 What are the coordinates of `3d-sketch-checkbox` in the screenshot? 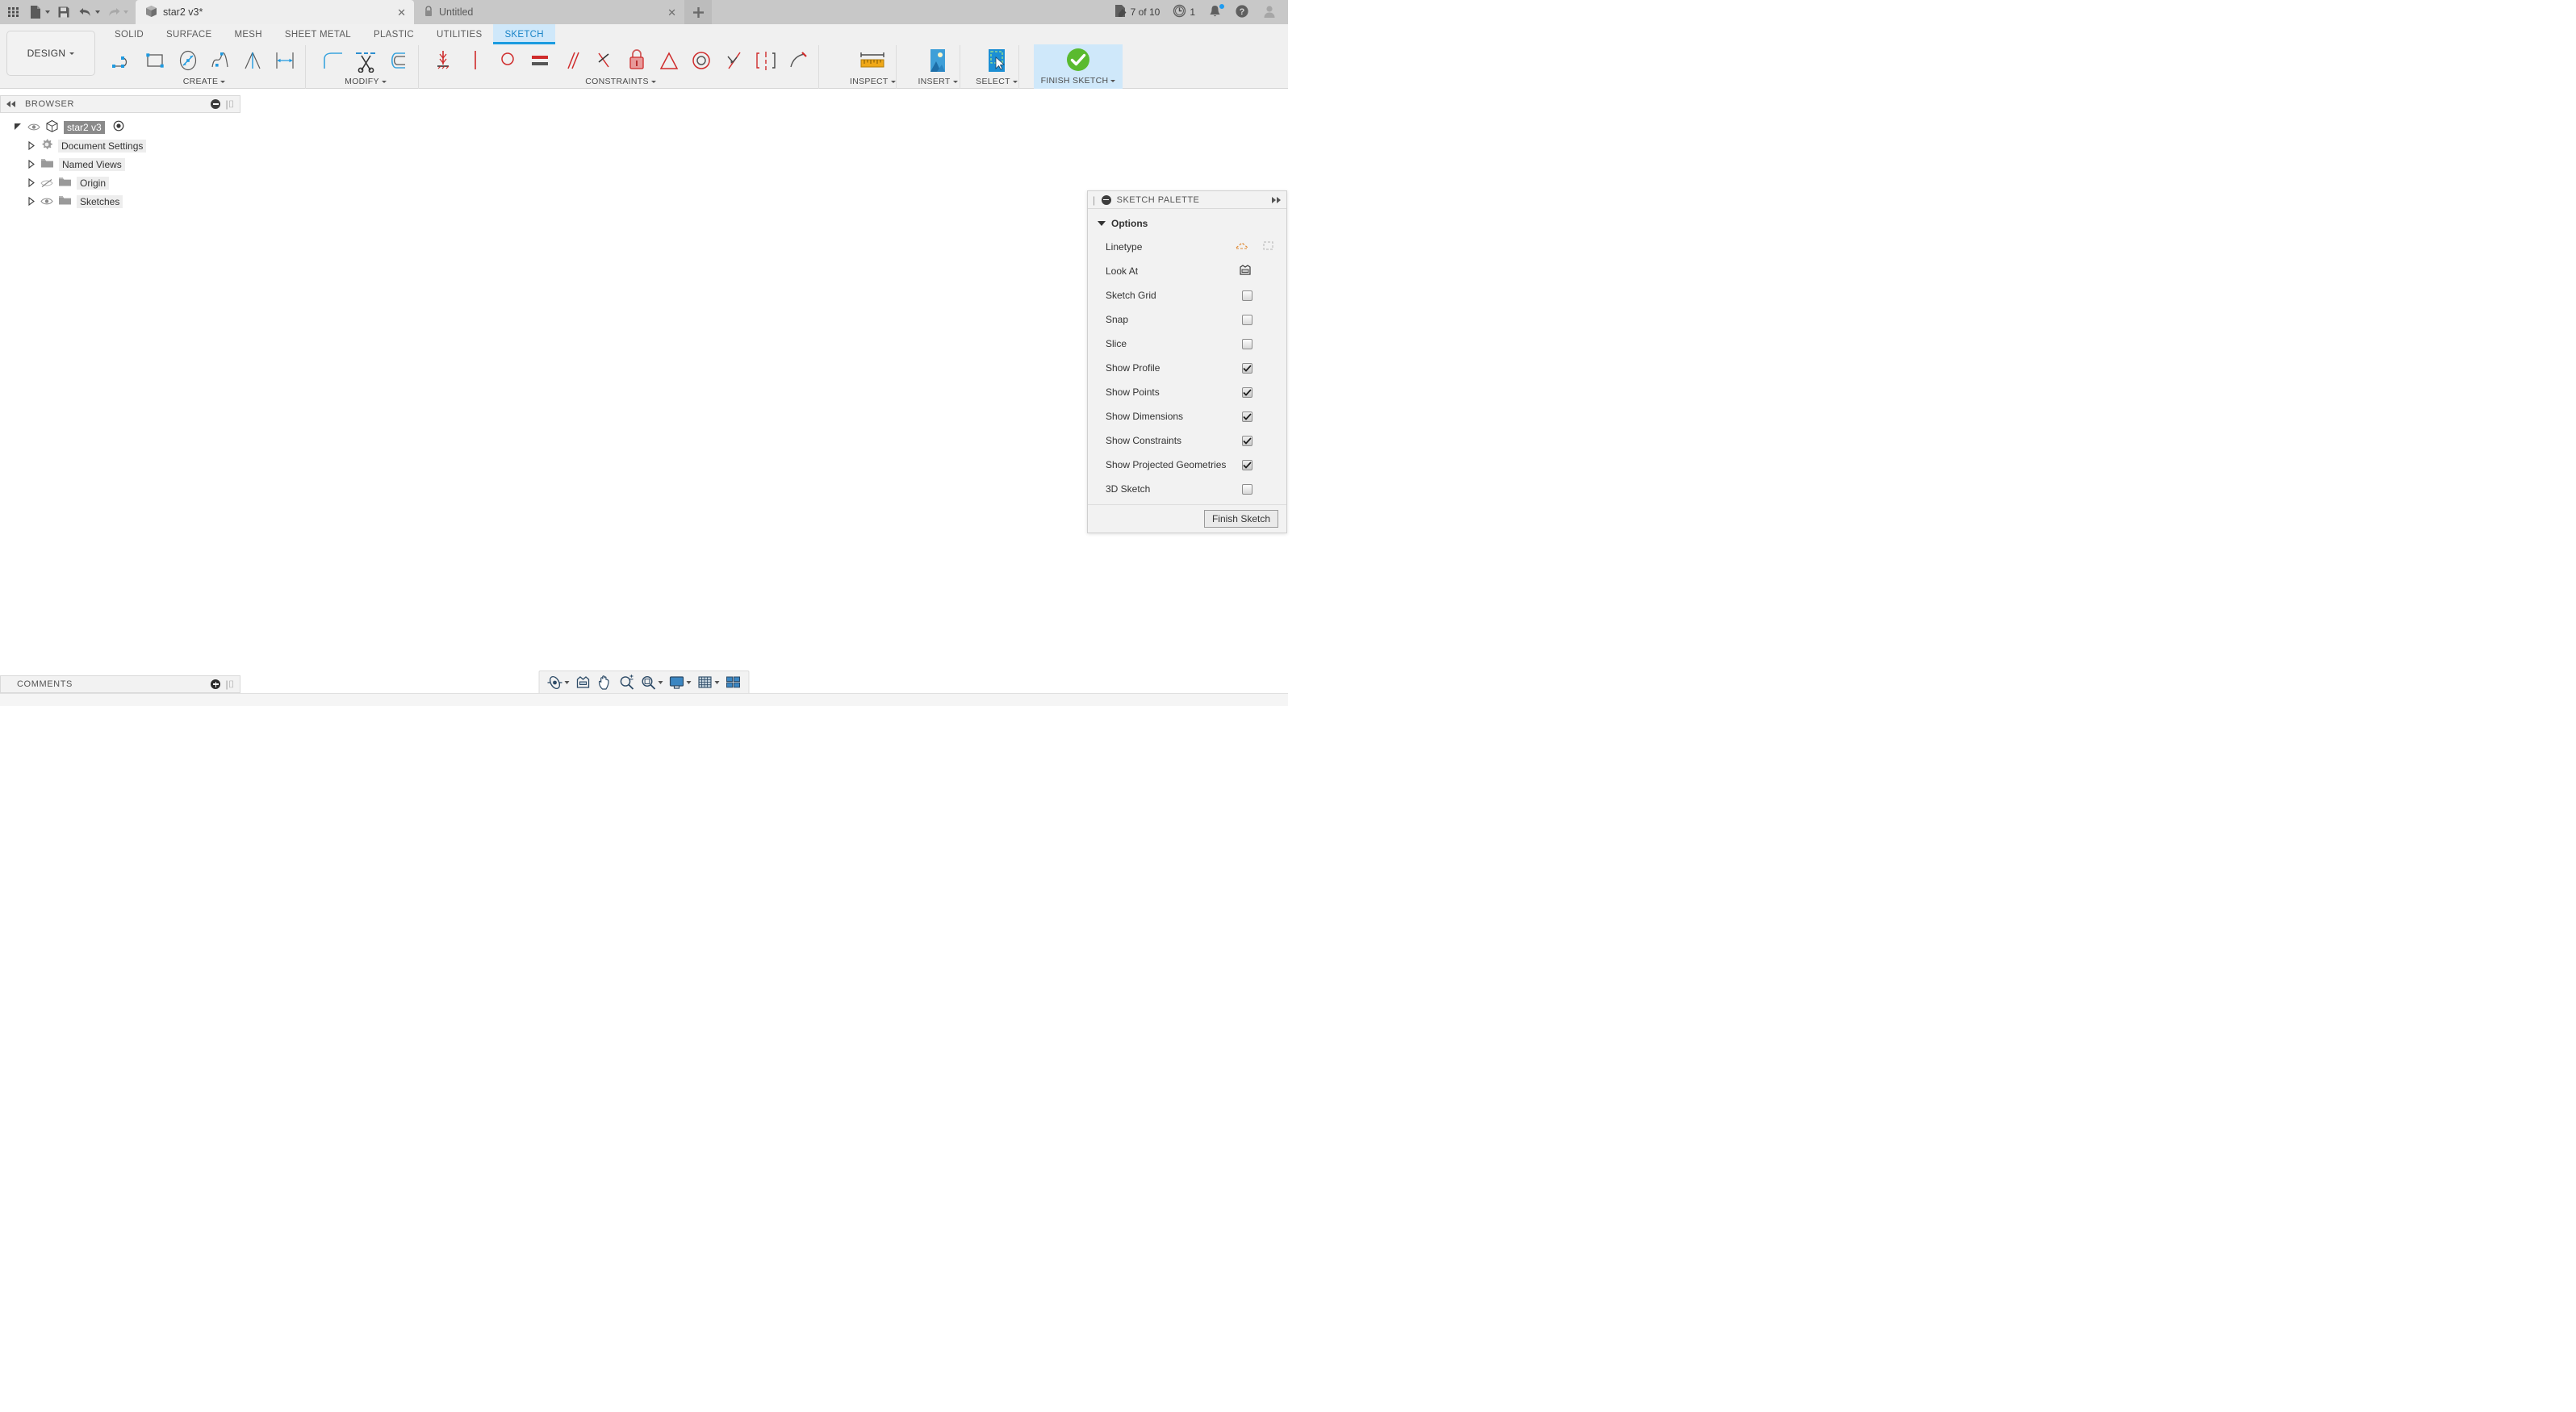 It's located at (1247, 489).